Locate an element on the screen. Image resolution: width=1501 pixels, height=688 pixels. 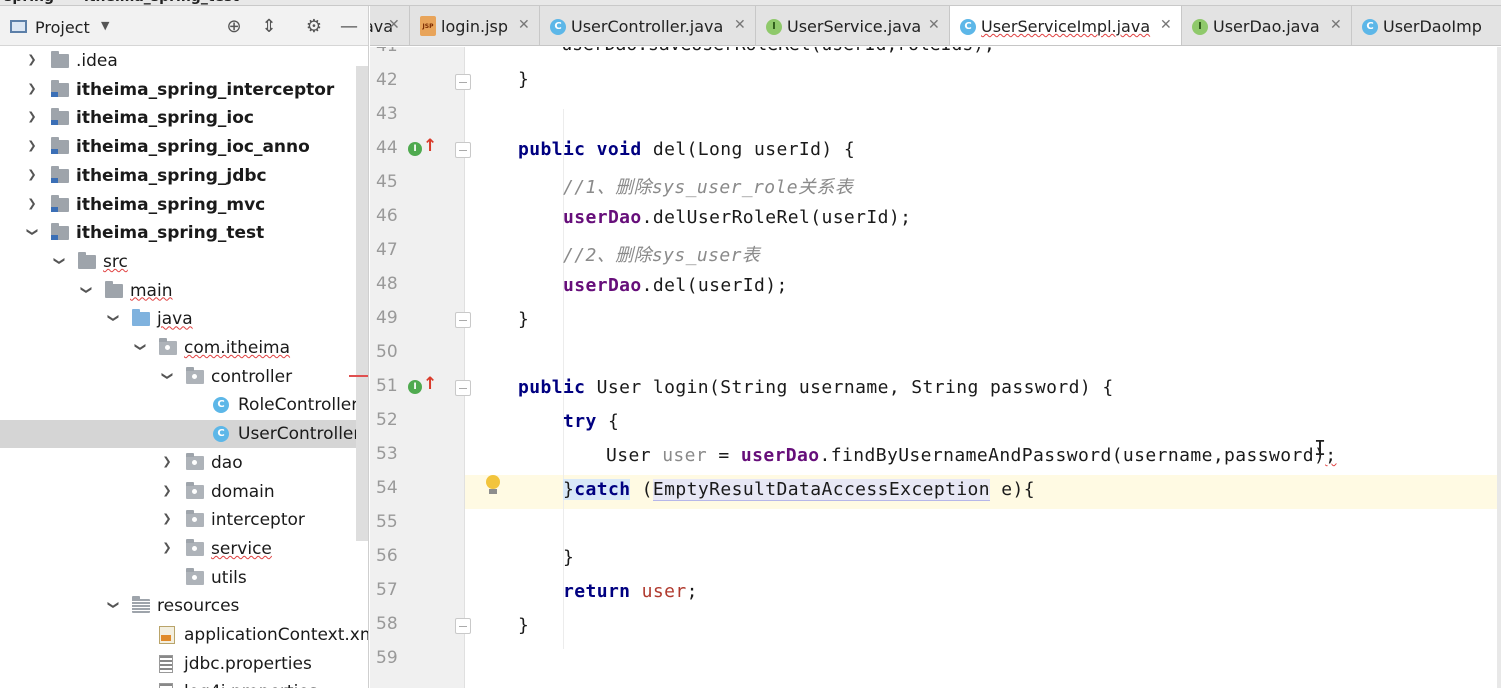
code-text: } is located at coordinates (524, 319).